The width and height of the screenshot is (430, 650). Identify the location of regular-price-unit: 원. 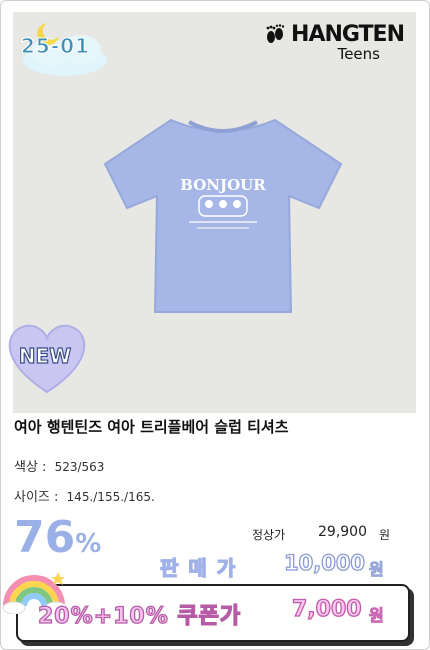
(385, 535).